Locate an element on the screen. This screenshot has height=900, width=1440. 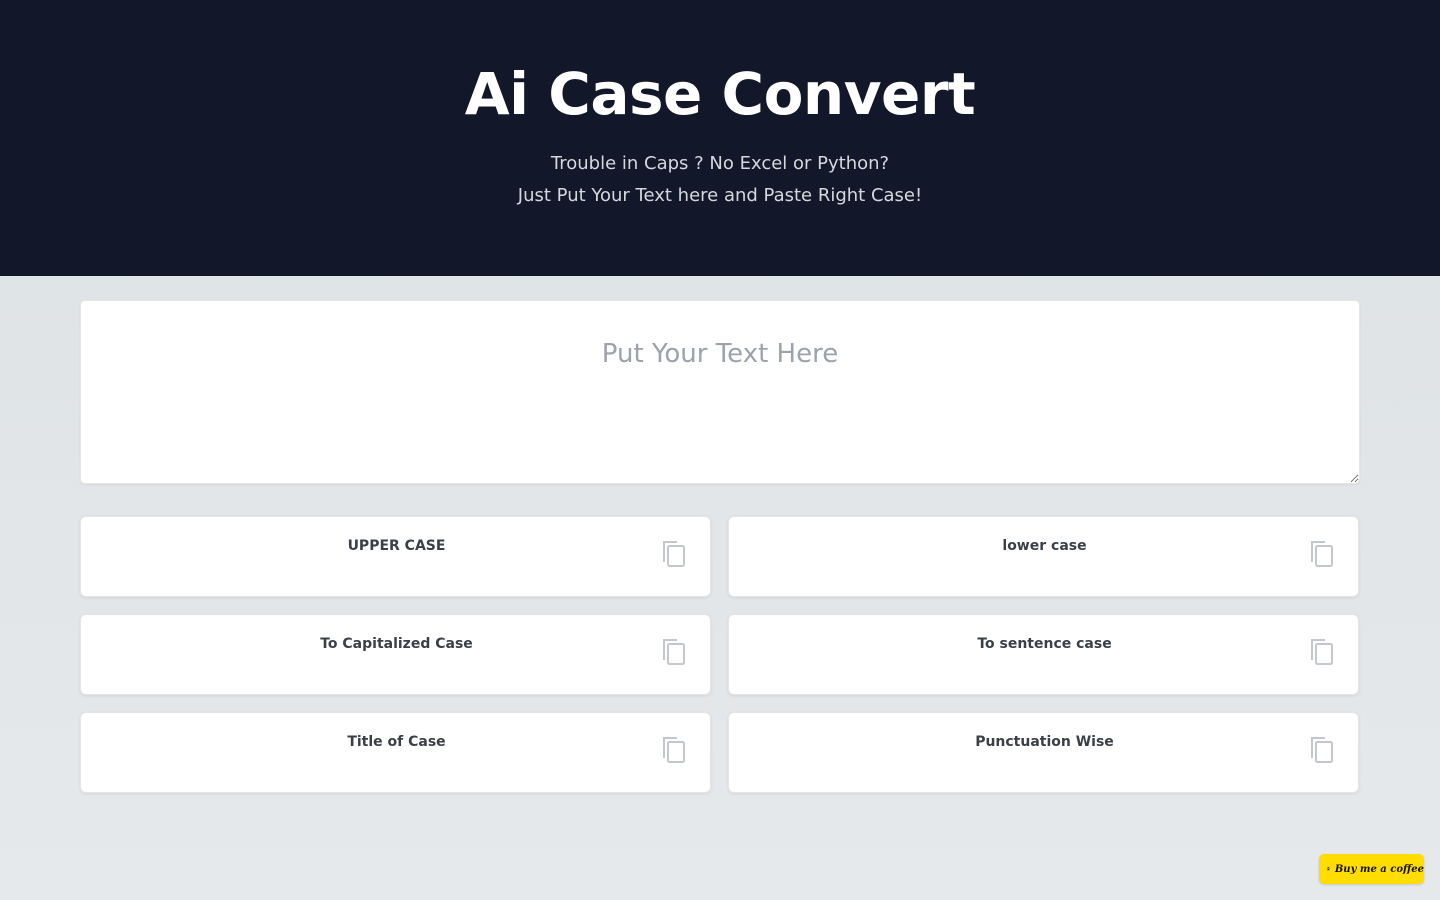
lower-case-card: lower case is located at coordinates (1043, 556).